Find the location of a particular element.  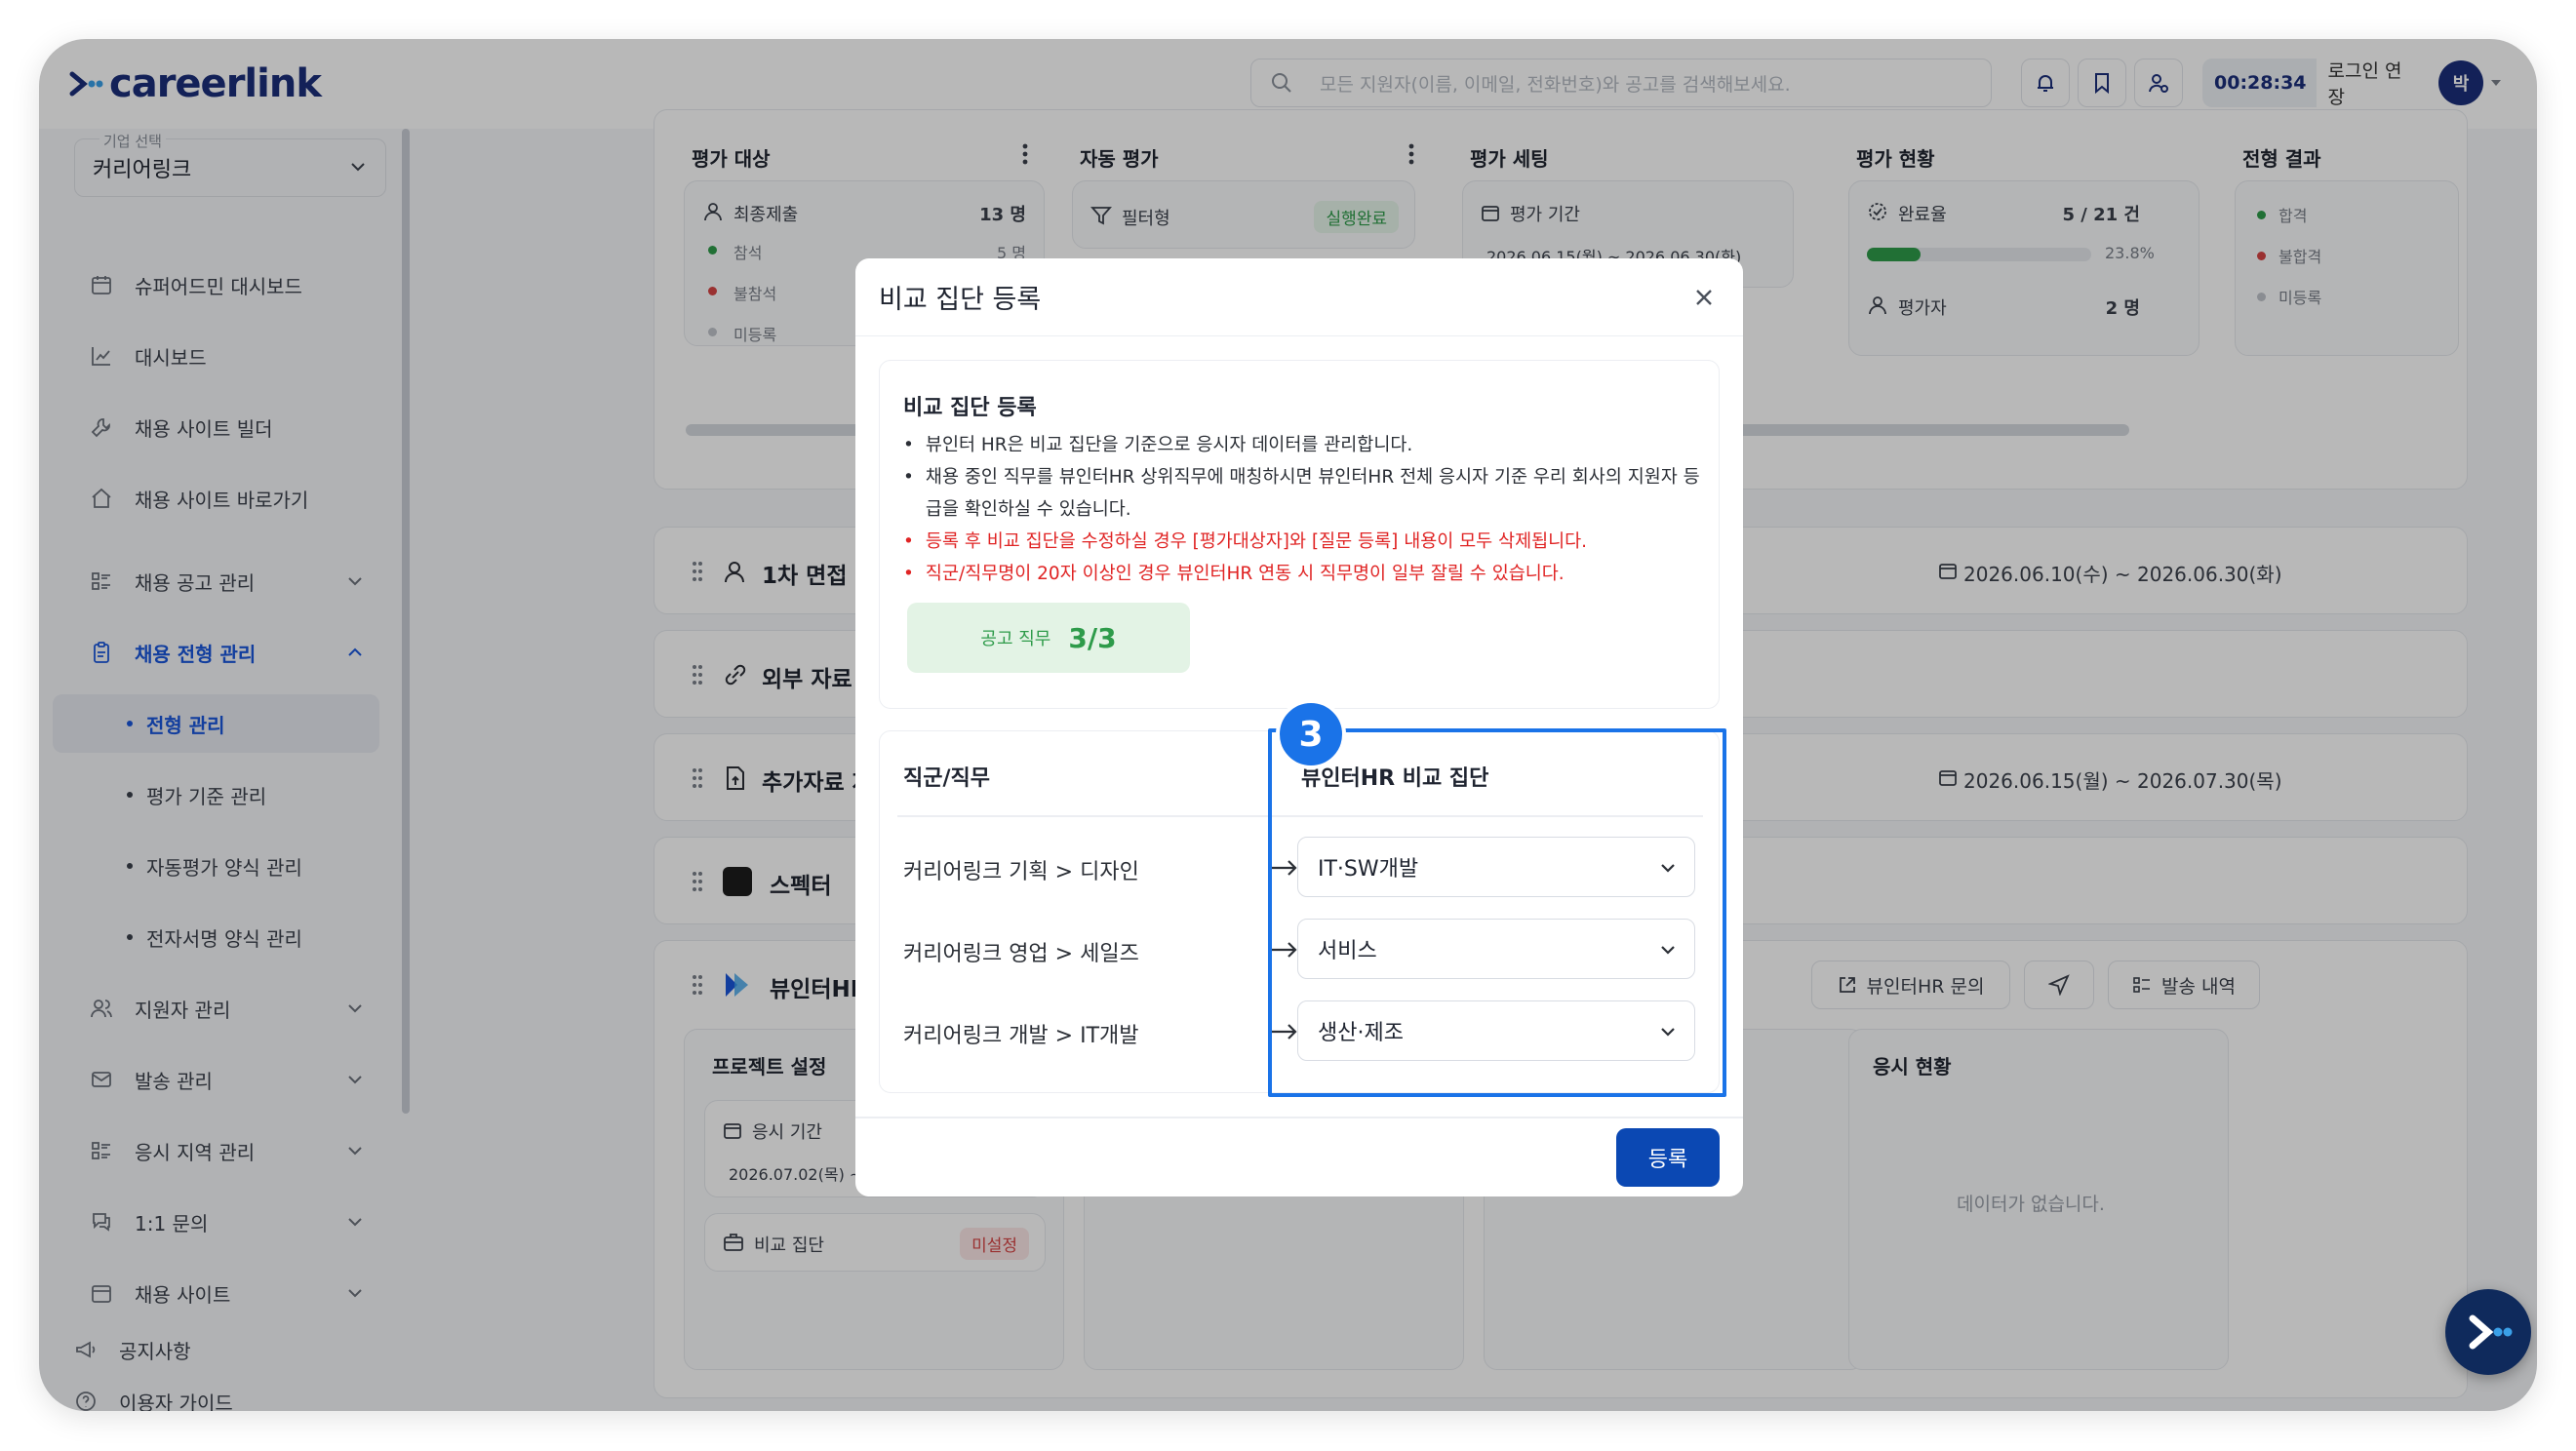

modal-header: 비교 집단 등록 is located at coordinates (1299, 297).